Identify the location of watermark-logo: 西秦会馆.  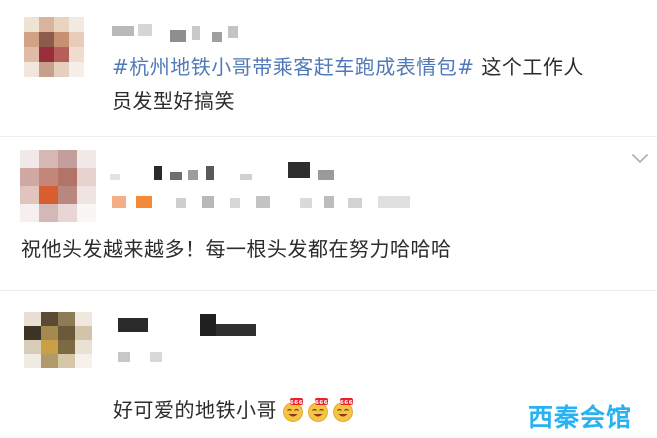
(580, 417).